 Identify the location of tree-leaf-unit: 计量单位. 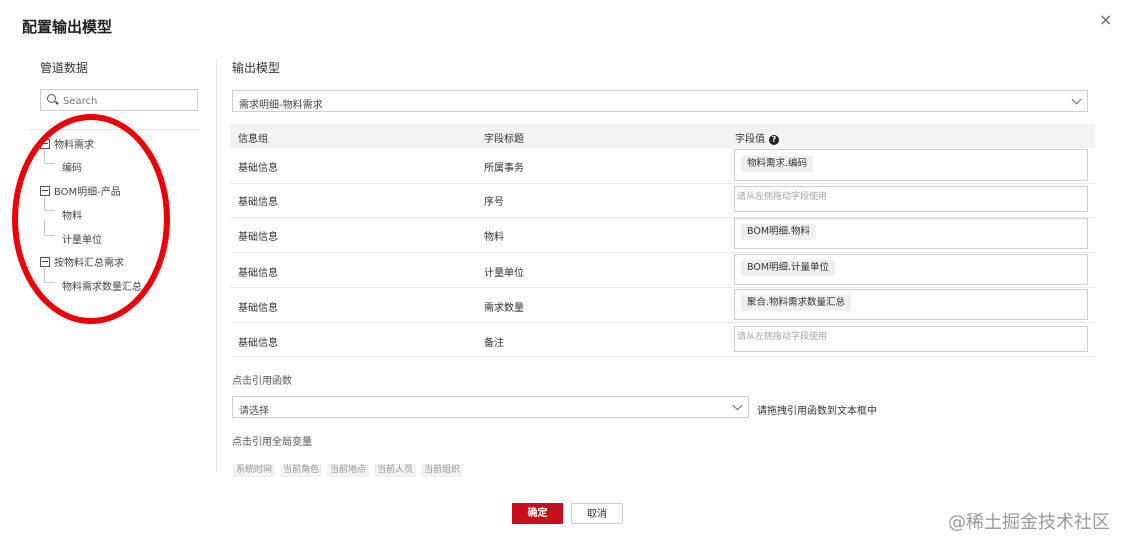
(82, 238).